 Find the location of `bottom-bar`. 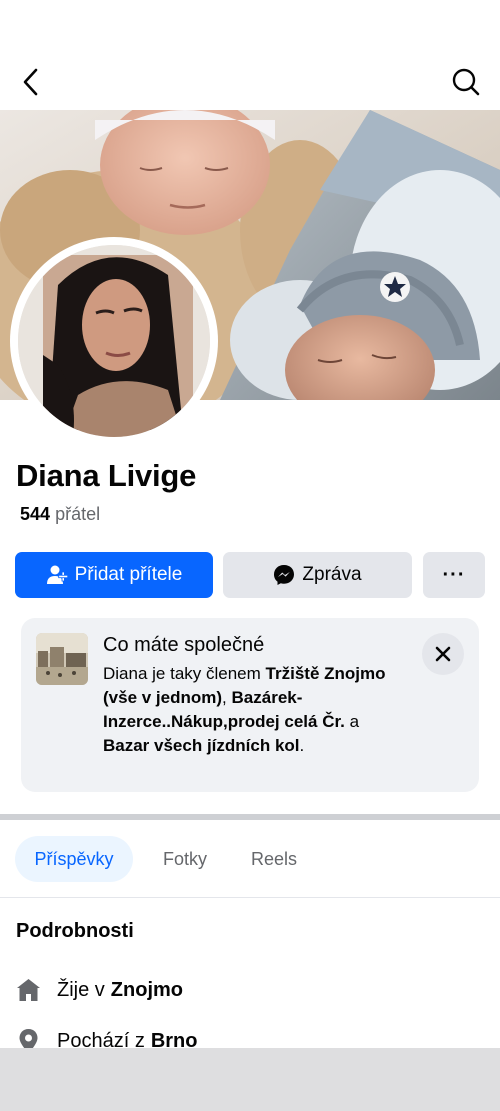

bottom-bar is located at coordinates (250, 1079).